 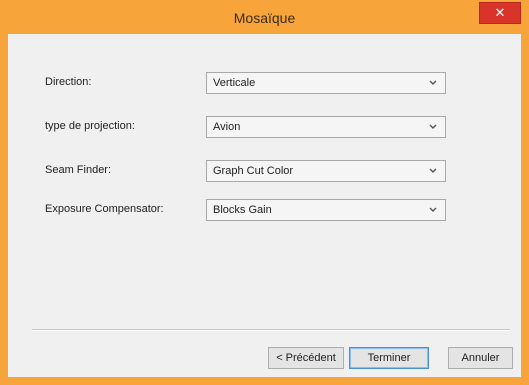 What do you see at coordinates (242, 210) in the screenshot?
I see `exposure-compensator-value: Blocks Gain` at bounding box center [242, 210].